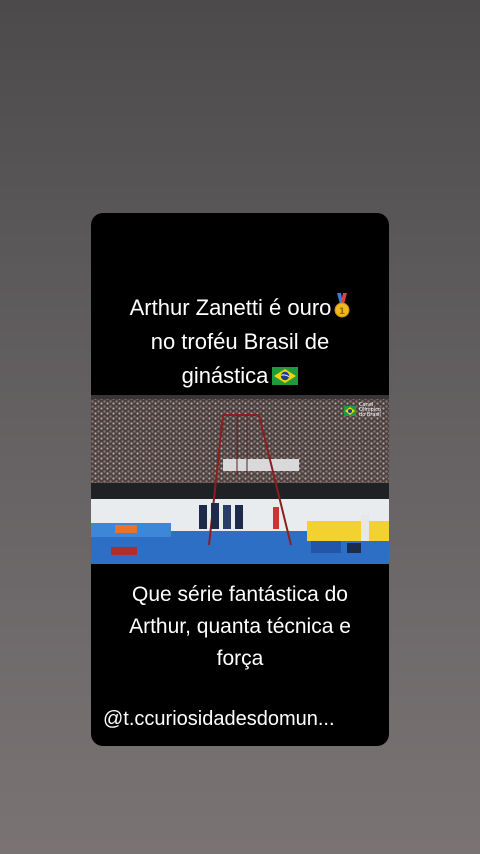 The width and height of the screenshot is (480, 854). I want to click on svg-text: 1, so click(342, 312).